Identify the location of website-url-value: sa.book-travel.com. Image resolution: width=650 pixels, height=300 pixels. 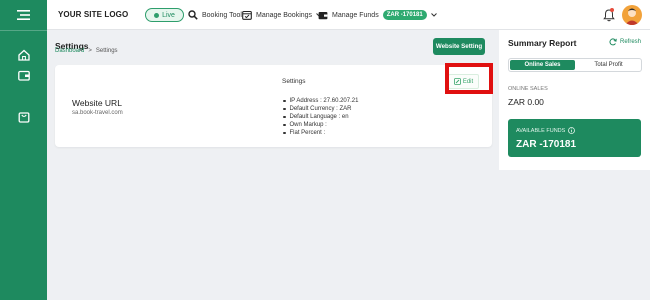
(97, 113).